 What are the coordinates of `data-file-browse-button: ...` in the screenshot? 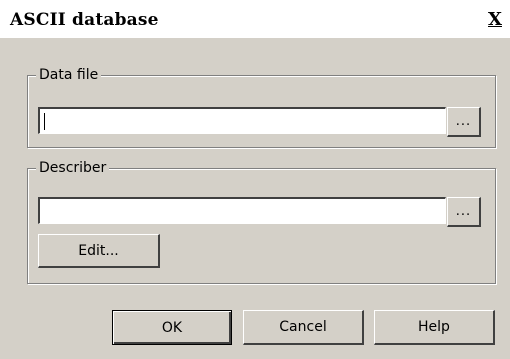 It's located at (464, 122).